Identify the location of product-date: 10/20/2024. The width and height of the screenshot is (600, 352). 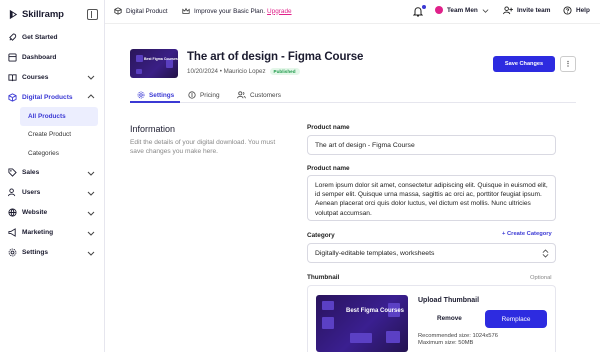
(202, 71).